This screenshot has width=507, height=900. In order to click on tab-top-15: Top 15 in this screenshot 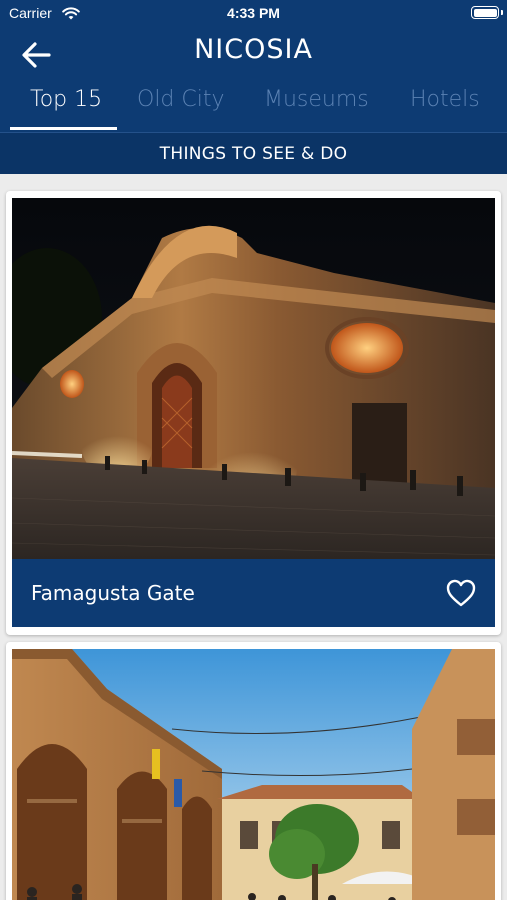, I will do `click(66, 99)`.